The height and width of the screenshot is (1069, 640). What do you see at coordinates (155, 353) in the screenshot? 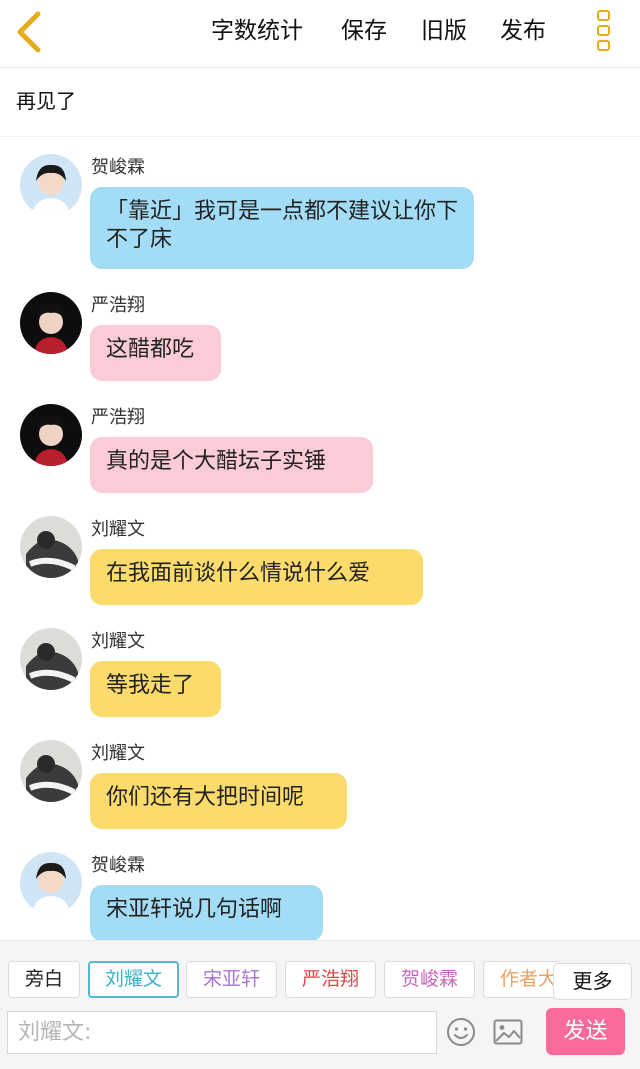
I see `message-bubble: 这醋都吃` at bounding box center [155, 353].